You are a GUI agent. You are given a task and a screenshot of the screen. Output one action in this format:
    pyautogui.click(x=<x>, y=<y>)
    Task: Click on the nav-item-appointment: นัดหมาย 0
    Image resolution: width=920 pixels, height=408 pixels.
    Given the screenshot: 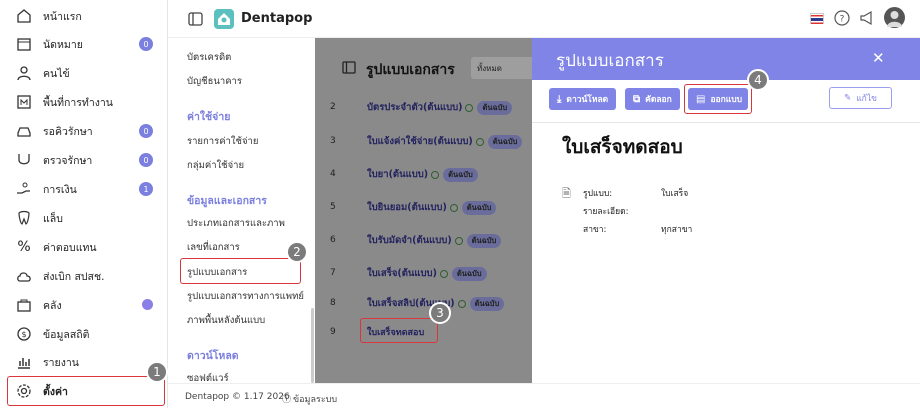 What is the action you would take?
    pyautogui.click(x=84, y=44)
    